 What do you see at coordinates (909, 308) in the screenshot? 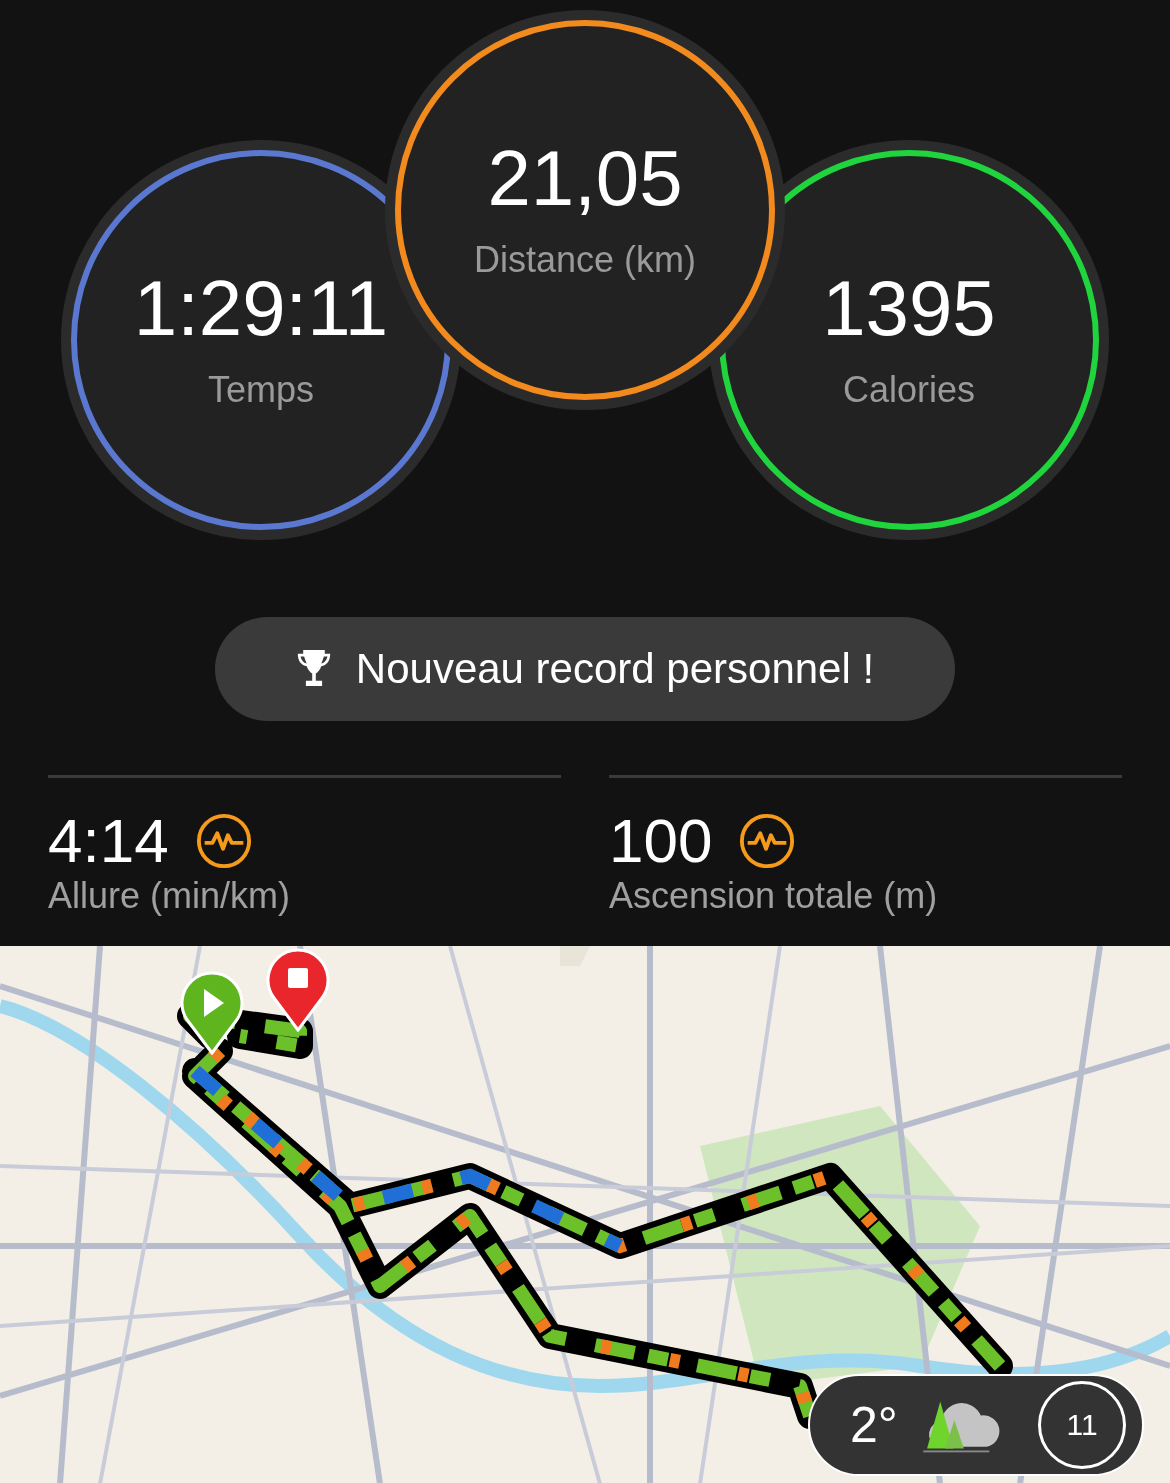
I see `ring-value: 1395` at bounding box center [909, 308].